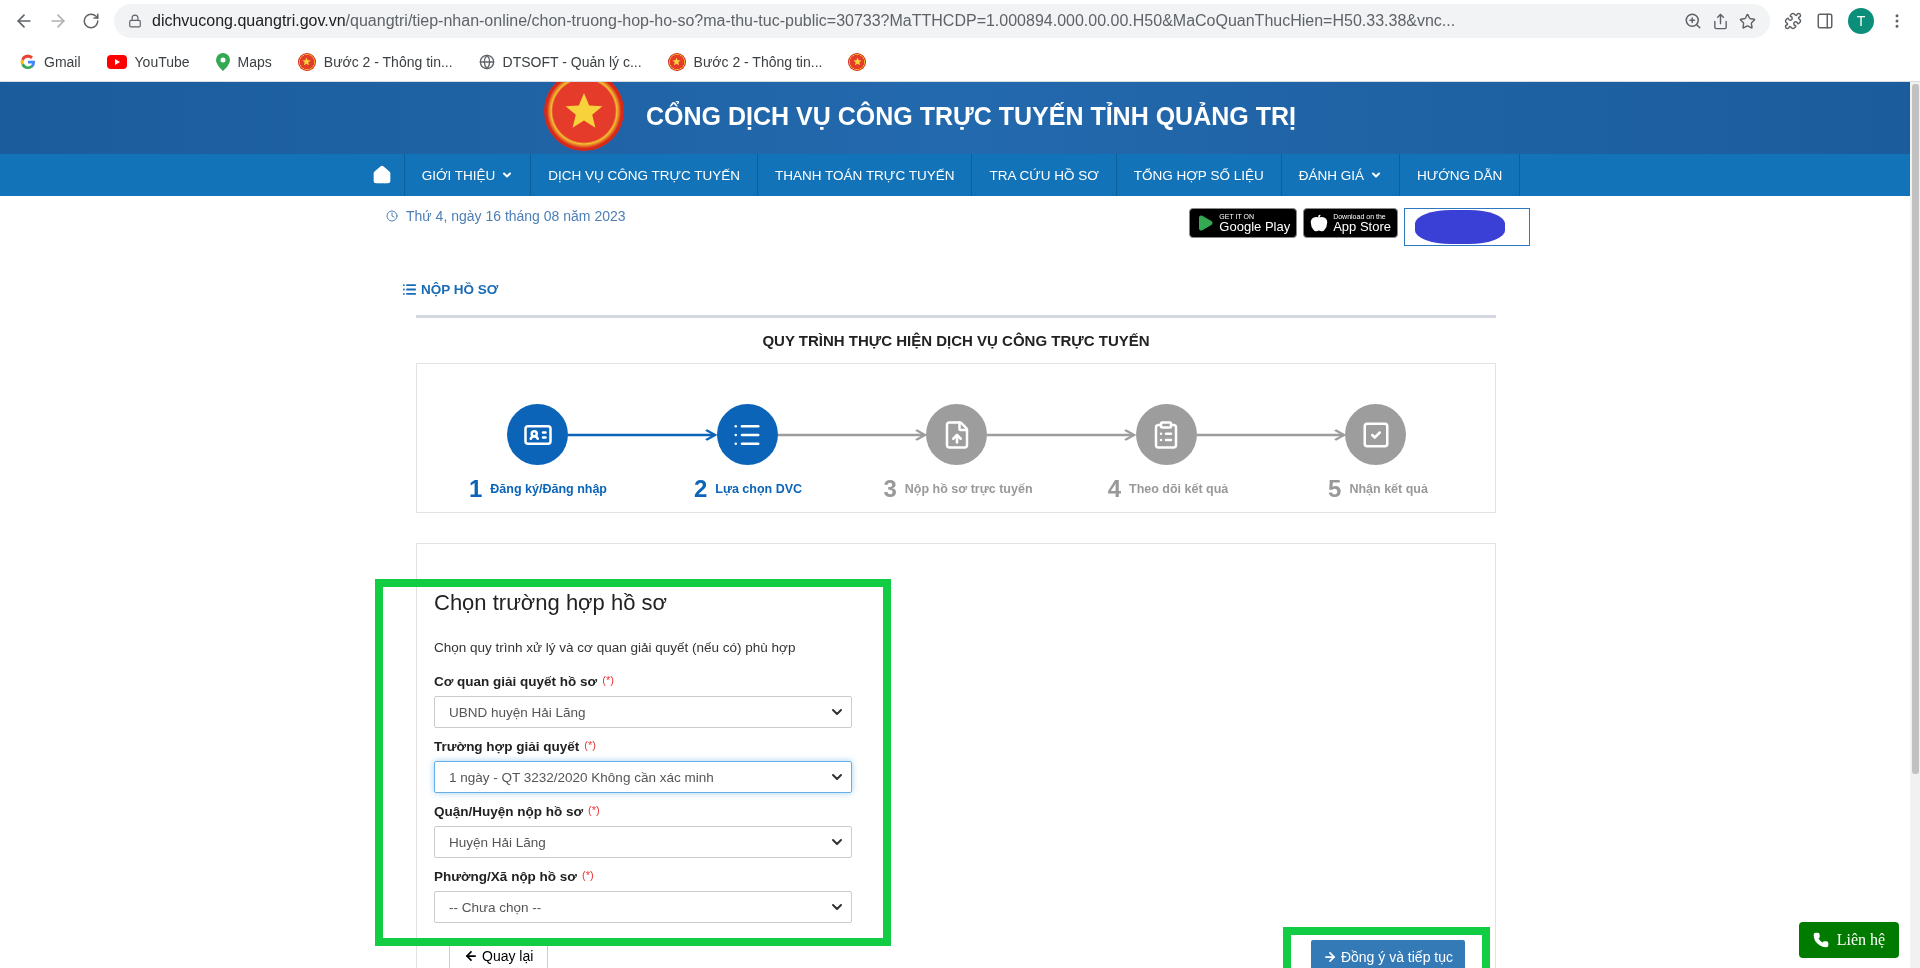  I want to click on field-label: Phường/Xã nộp hồ sơ, so click(505, 876).